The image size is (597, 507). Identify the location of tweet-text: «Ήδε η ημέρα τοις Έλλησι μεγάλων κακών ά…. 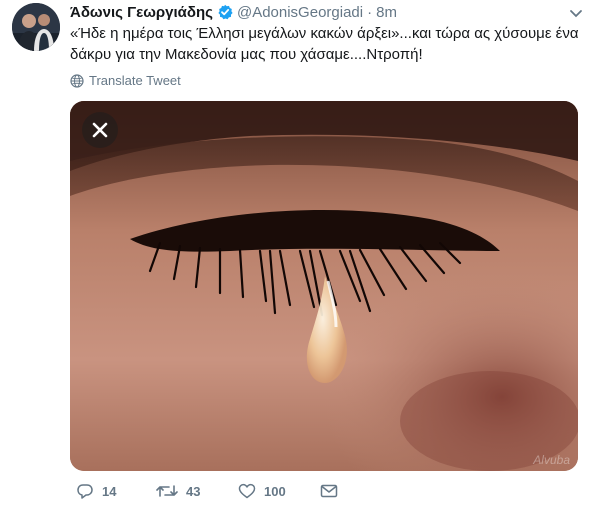
(324, 44).